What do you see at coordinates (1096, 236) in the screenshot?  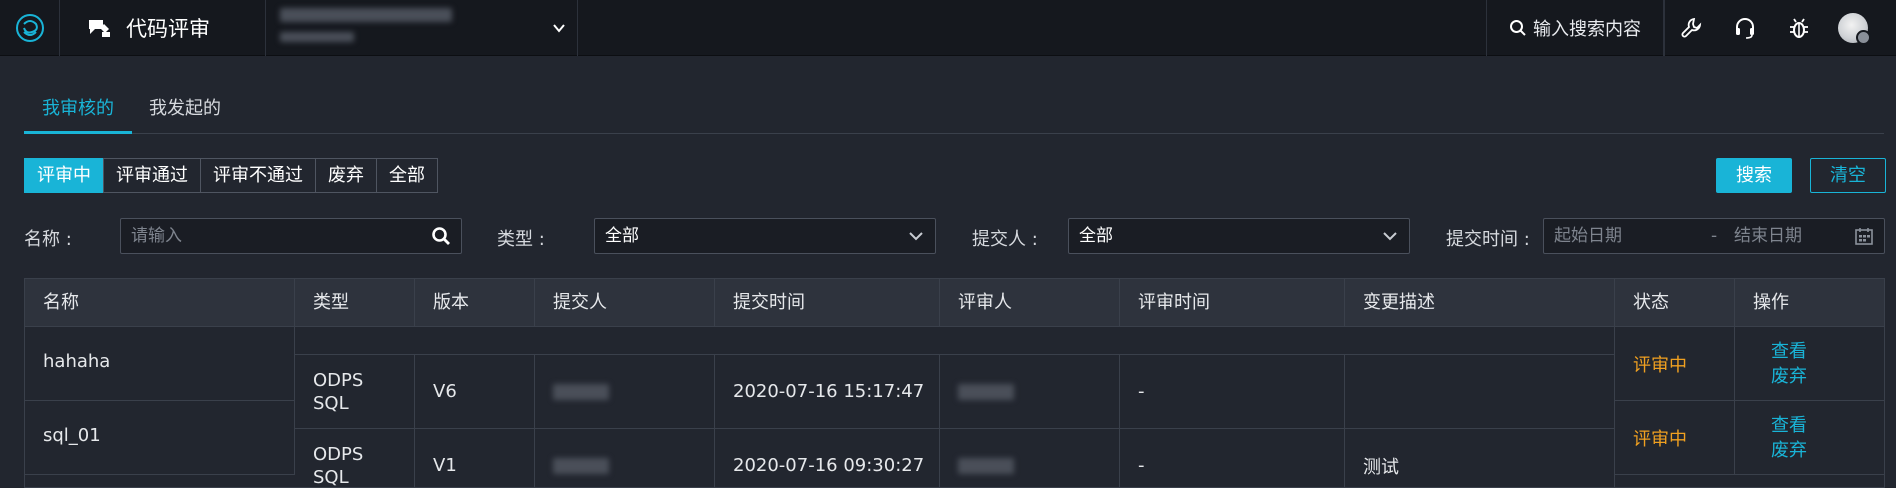 I see `submitter-filter-value: 全部` at bounding box center [1096, 236].